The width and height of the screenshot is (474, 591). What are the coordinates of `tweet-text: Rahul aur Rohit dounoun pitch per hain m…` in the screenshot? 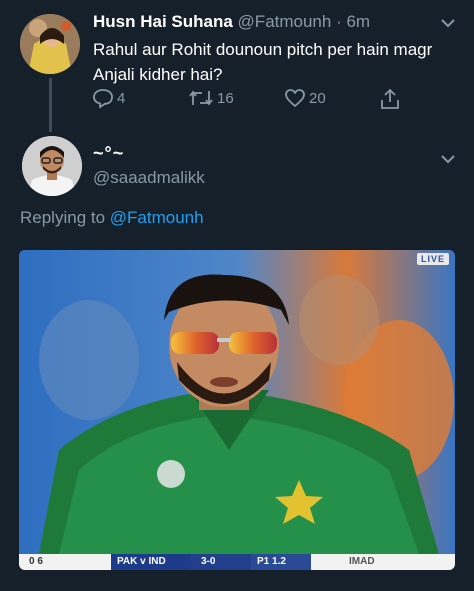 It's located at (263, 62).